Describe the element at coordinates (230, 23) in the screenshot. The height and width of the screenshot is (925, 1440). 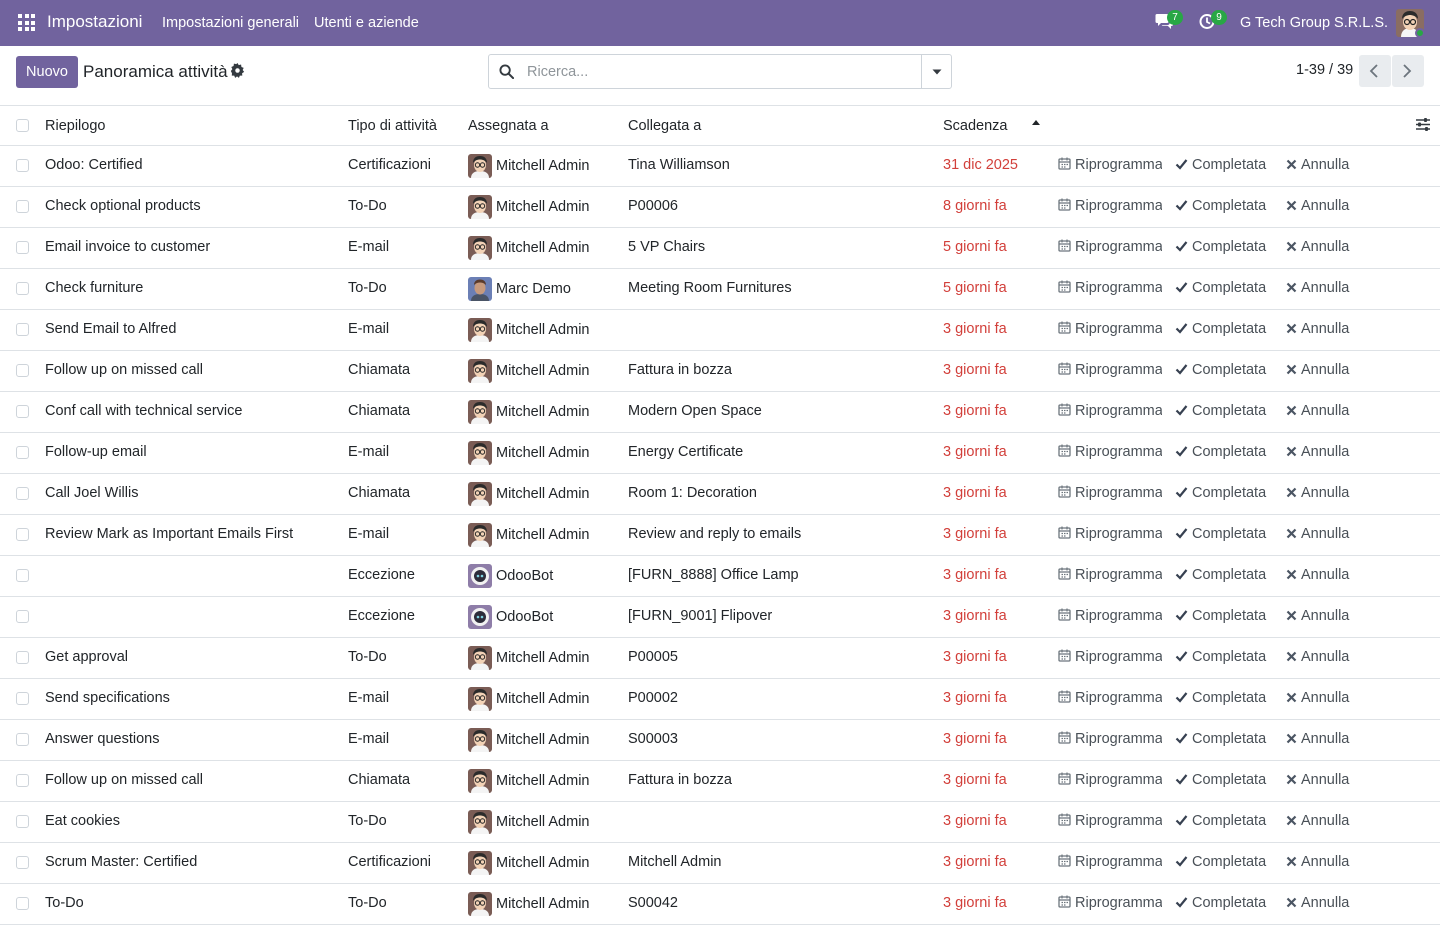
I see `menu-general-settings: Impostazioni generali` at that location.